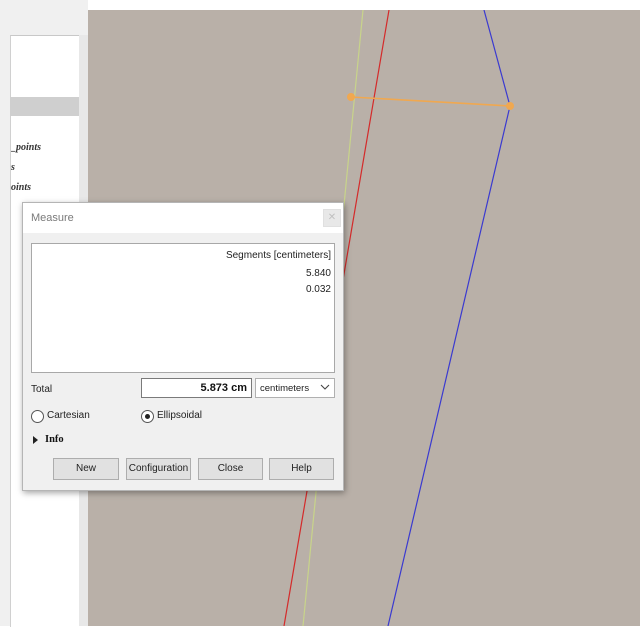 Image resolution: width=640 pixels, height=627 pixels. What do you see at coordinates (278, 255) in the screenshot?
I see `segments-header: Segments [centimeters]` at bounding box center [278, 255].